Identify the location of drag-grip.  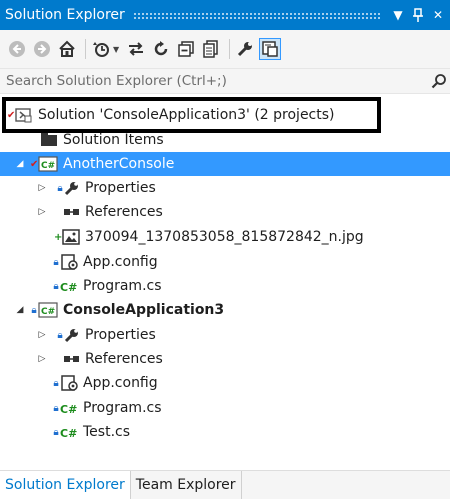
(257, 15).